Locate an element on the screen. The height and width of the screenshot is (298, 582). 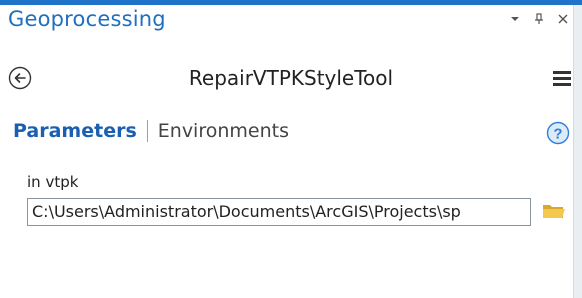
tab-environments: Environments is located at coordinates (223, 131).